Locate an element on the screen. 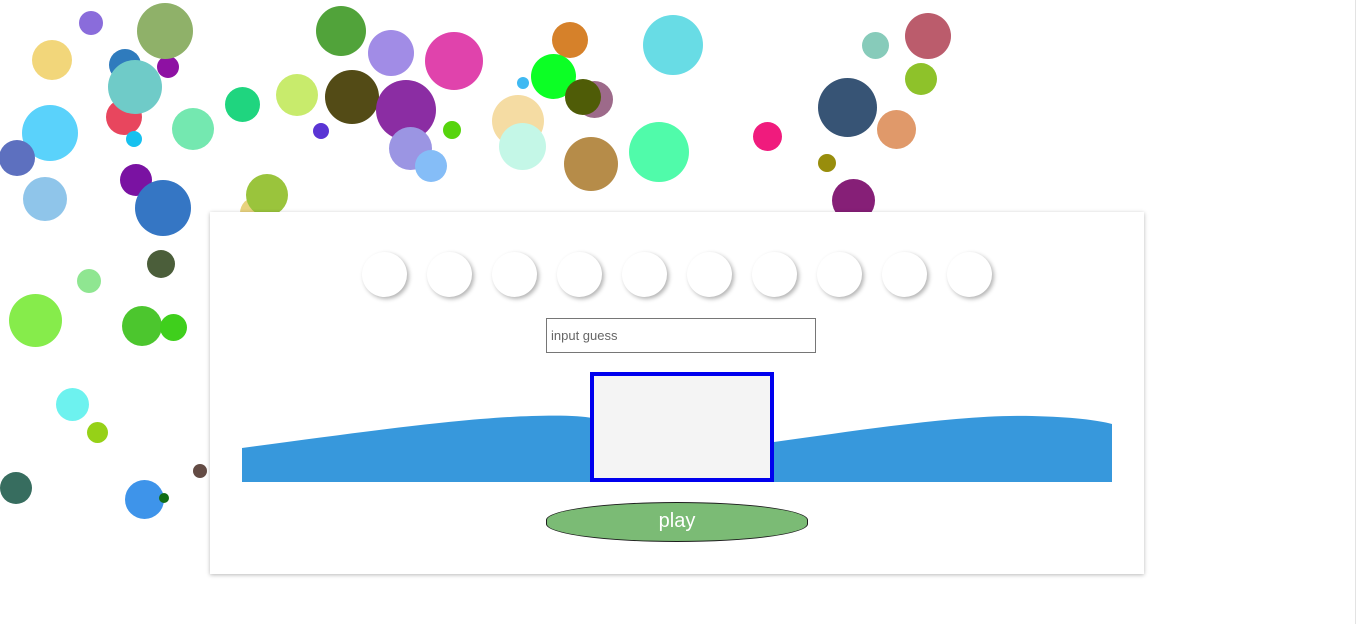  guess-input is located at coordinates (681, 335).